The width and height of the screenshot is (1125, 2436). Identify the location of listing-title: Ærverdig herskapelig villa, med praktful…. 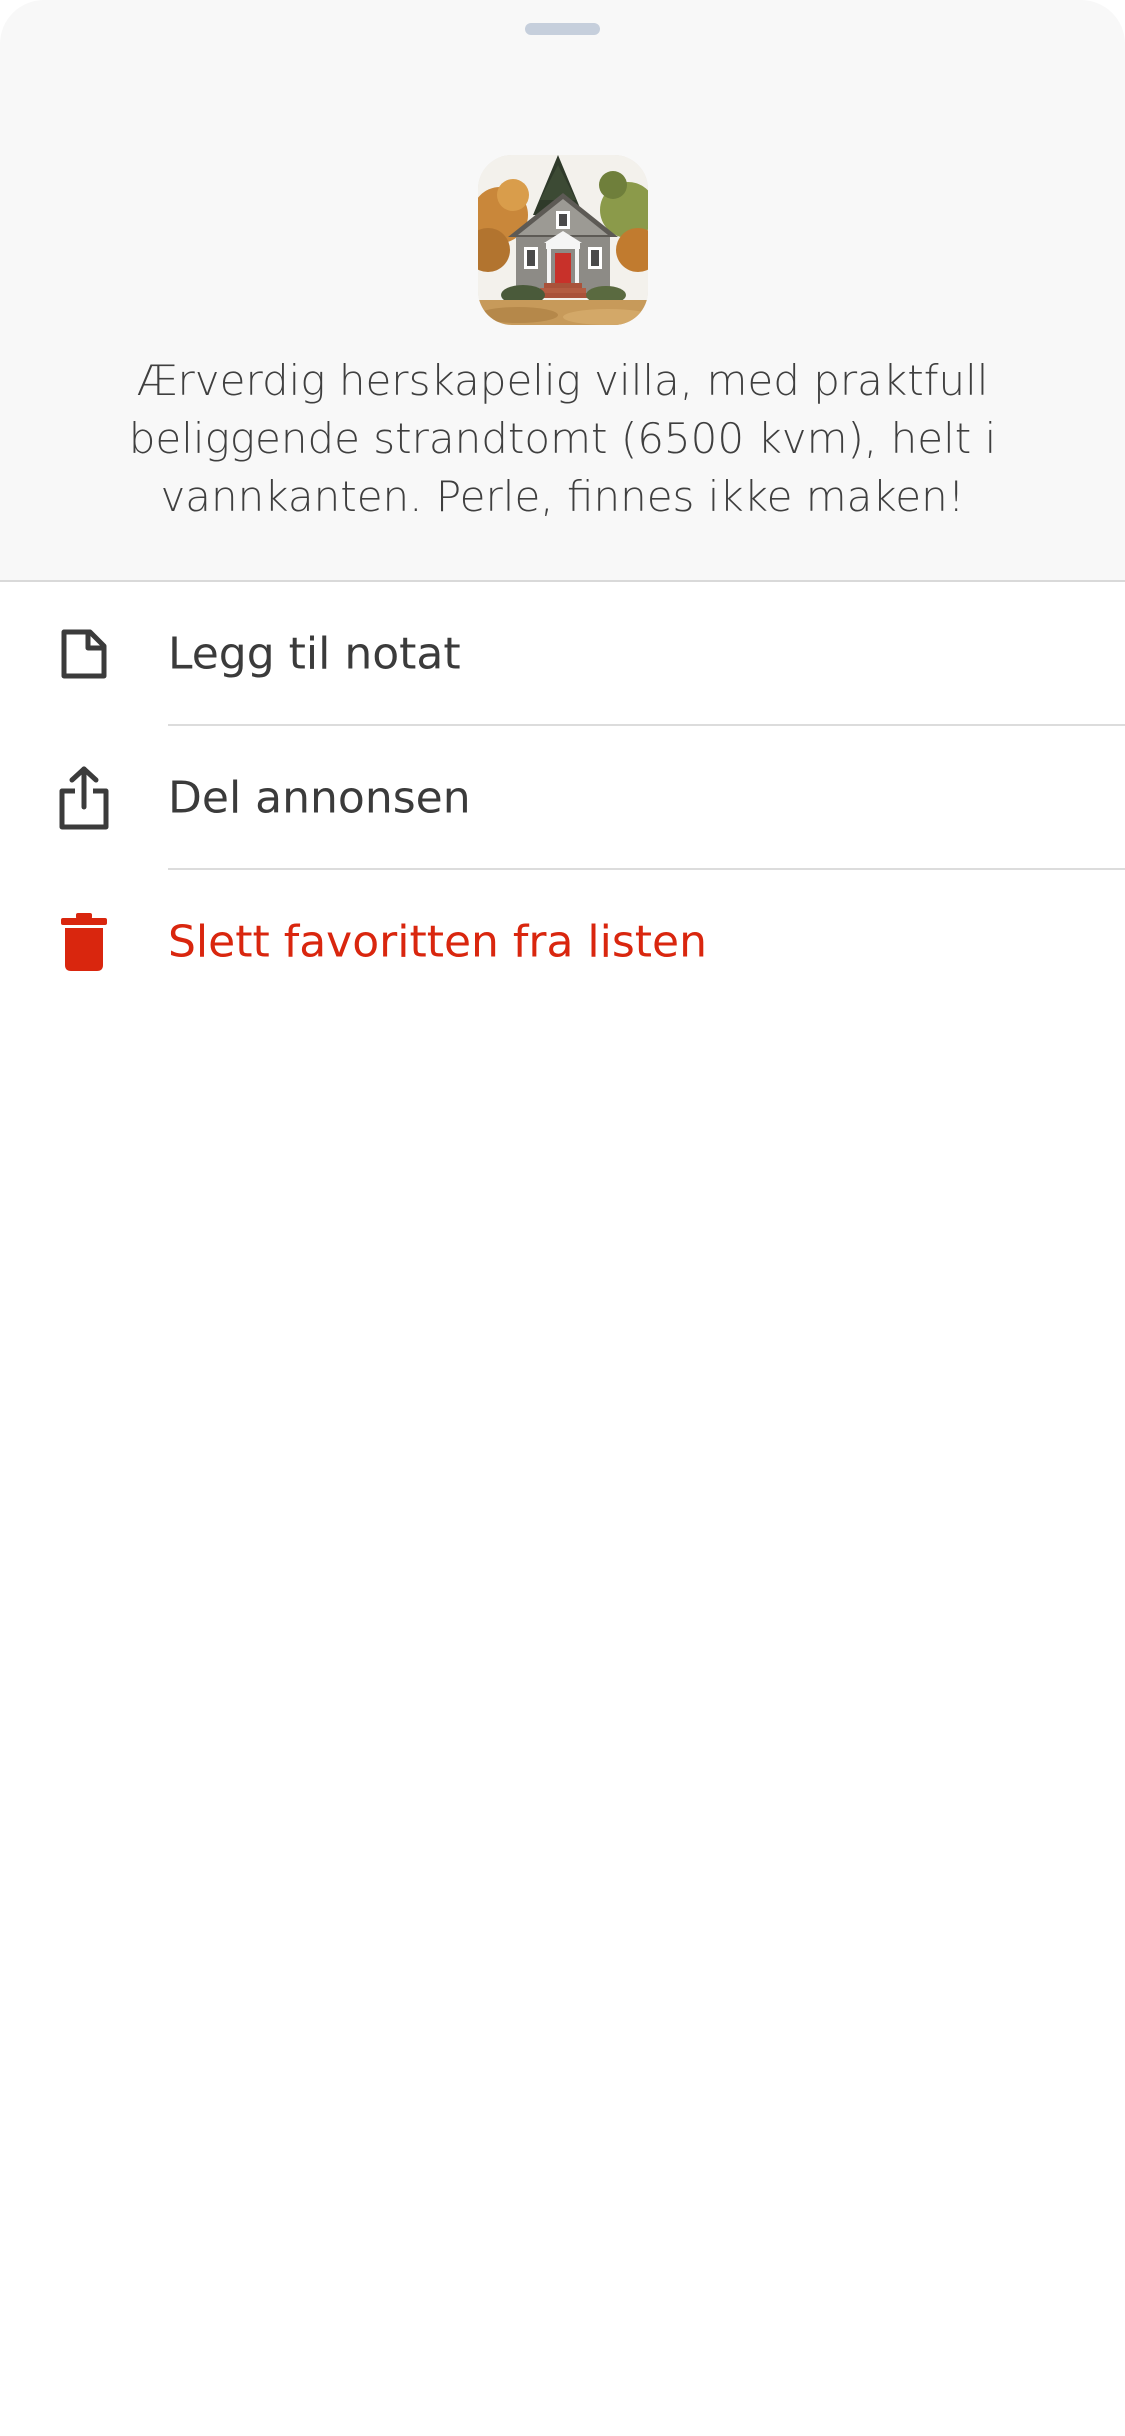
(562, 438).